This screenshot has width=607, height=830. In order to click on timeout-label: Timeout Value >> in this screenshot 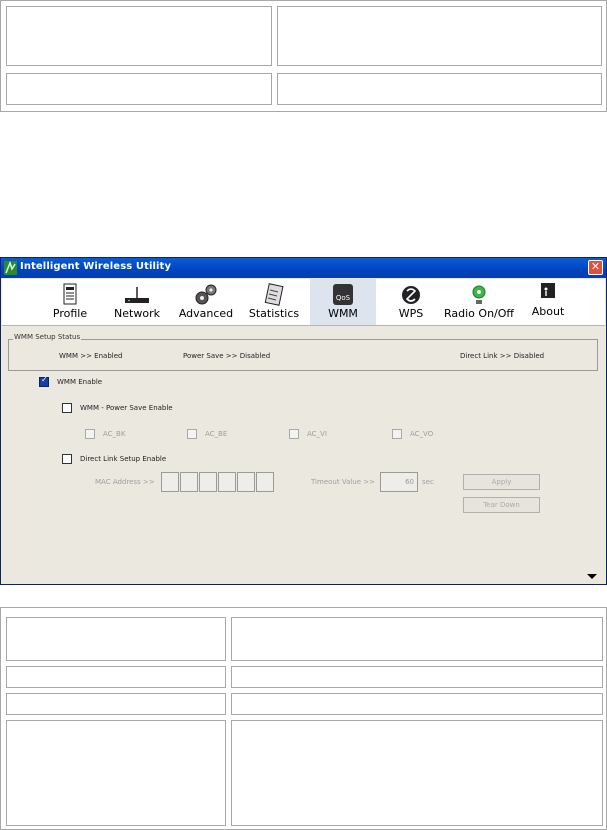, I will do `click(343, 482)`.